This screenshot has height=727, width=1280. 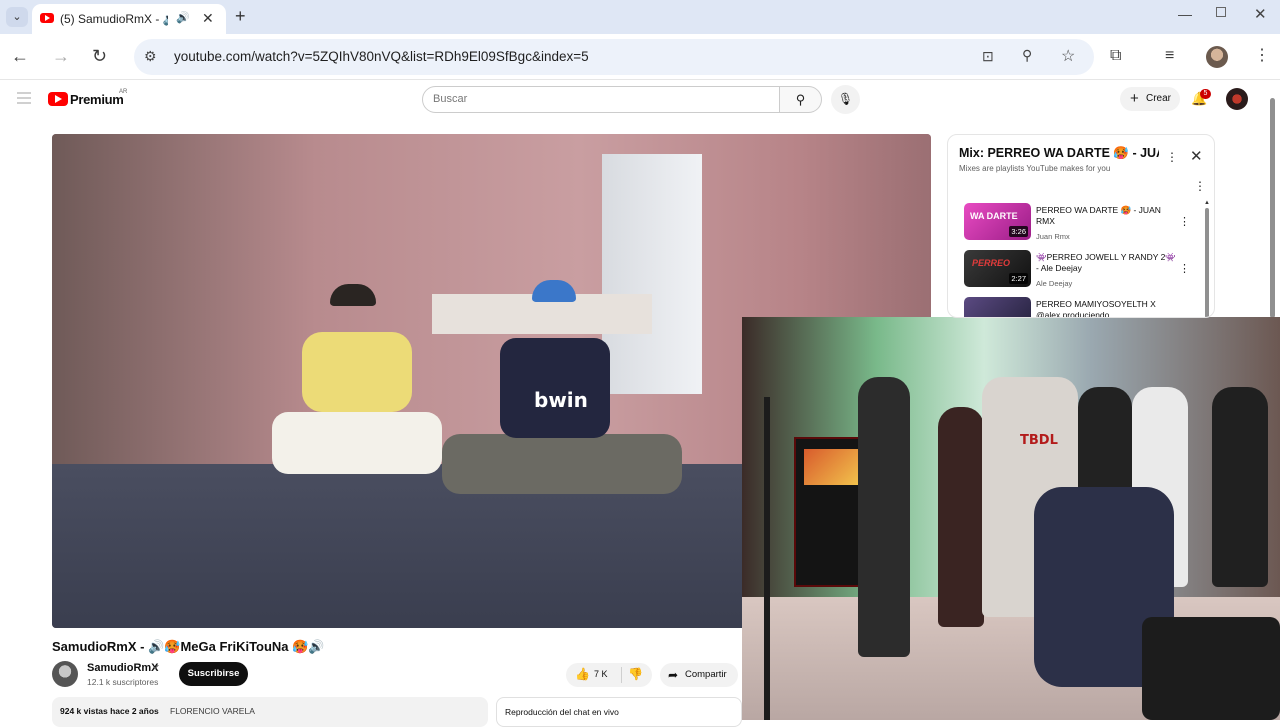 What do you see at coordinates (150, 56) in the screenshot?
I see `site-info-icon: ⚙` at bounding box center [150, 56].